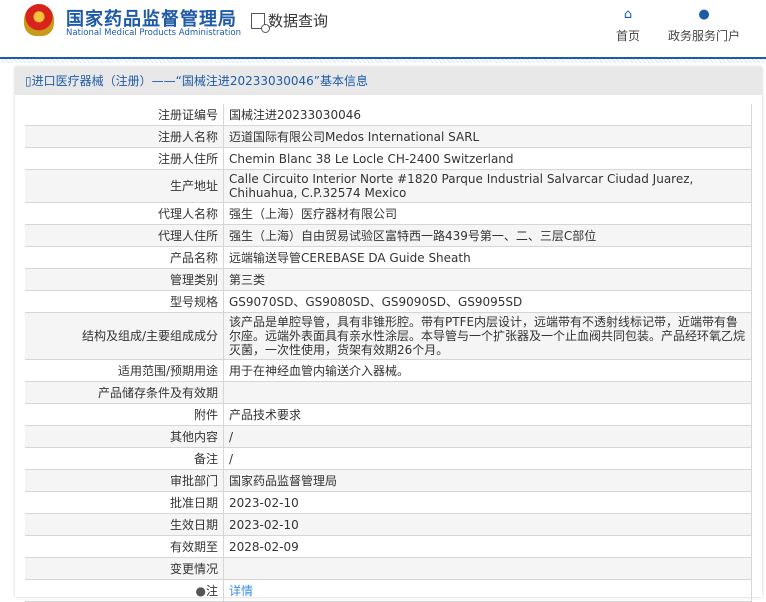  Describe the element at coordinates (487, 136) in the screenshot. I see `field-value: 迈道国际有限公司Medos International SARL` at that location.